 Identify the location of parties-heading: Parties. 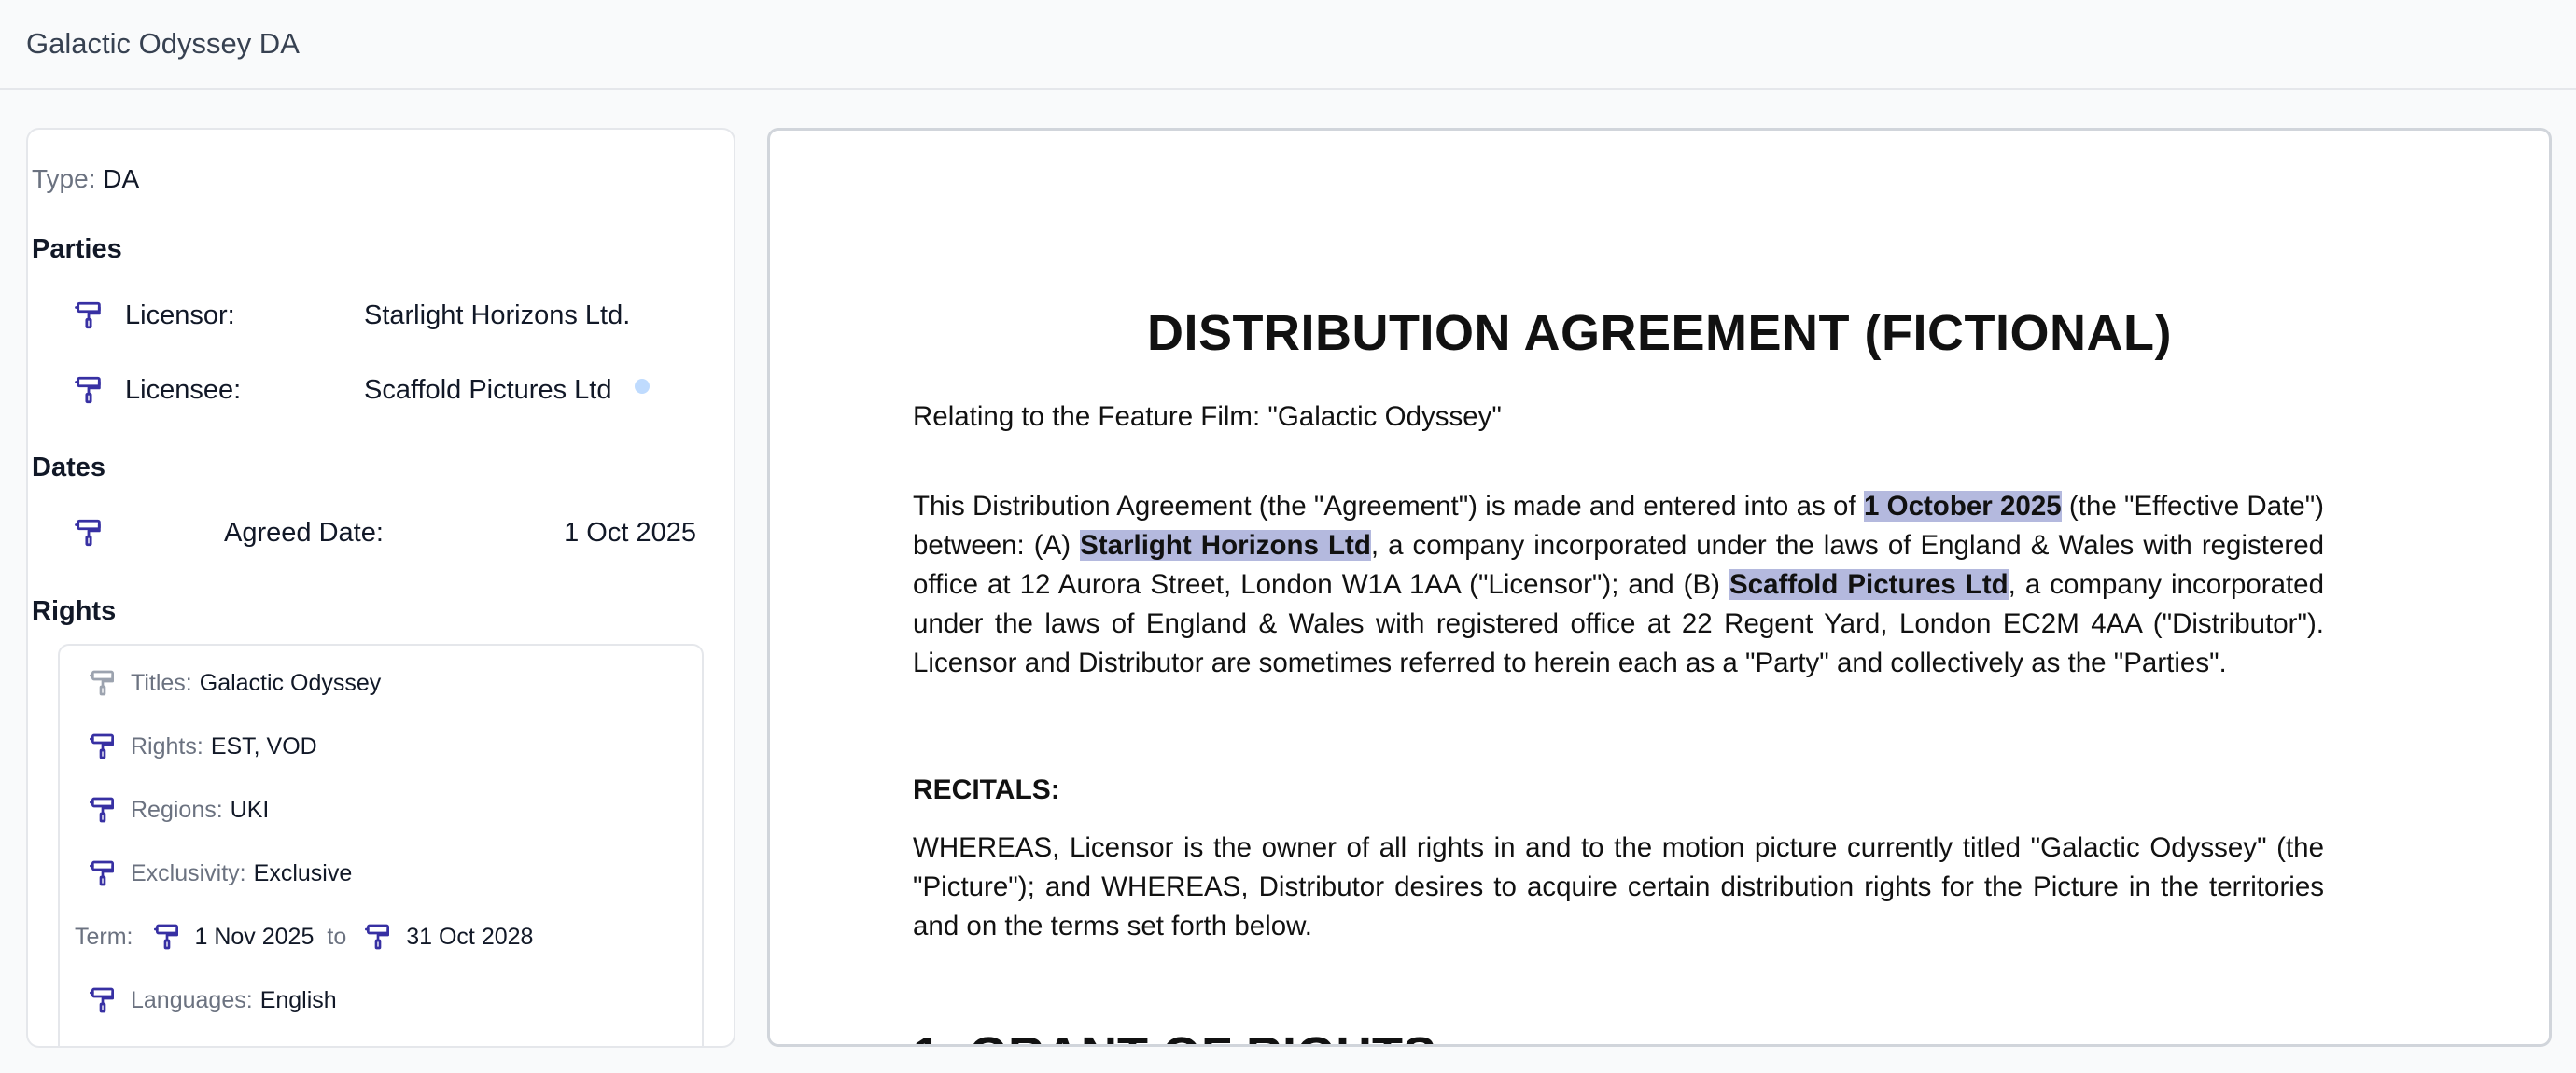
(77, 249).